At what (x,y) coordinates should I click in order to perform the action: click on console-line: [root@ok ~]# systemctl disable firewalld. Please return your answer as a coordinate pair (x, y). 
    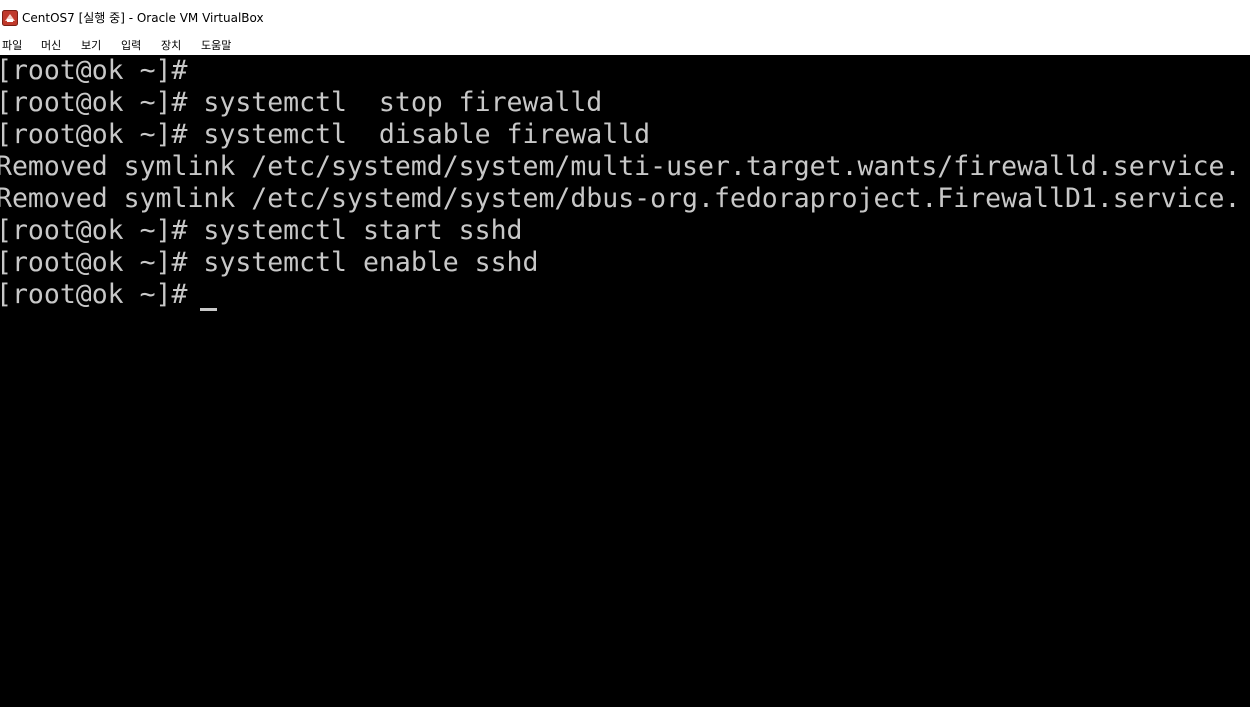
    Looking at the image, I should click on (325, 134).